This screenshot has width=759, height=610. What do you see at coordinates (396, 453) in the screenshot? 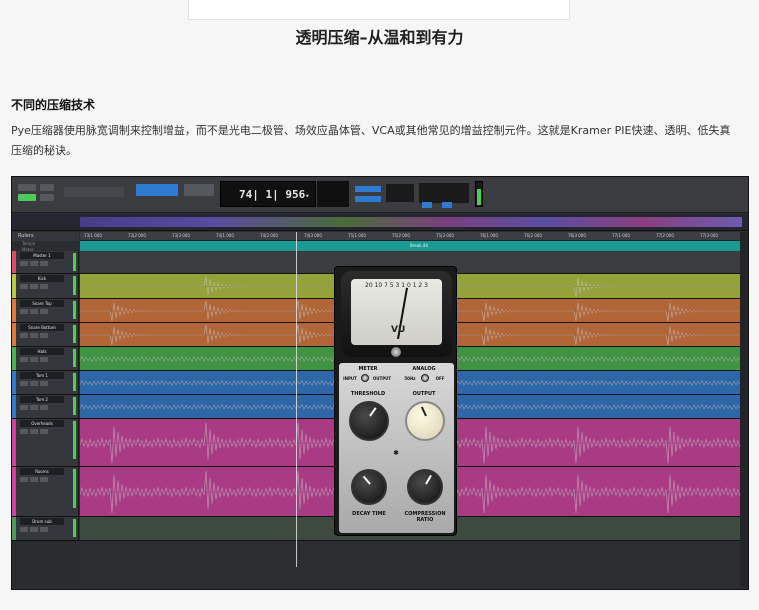
I see `pie-logo-icon: ✱` at bounding box center [396, 453].